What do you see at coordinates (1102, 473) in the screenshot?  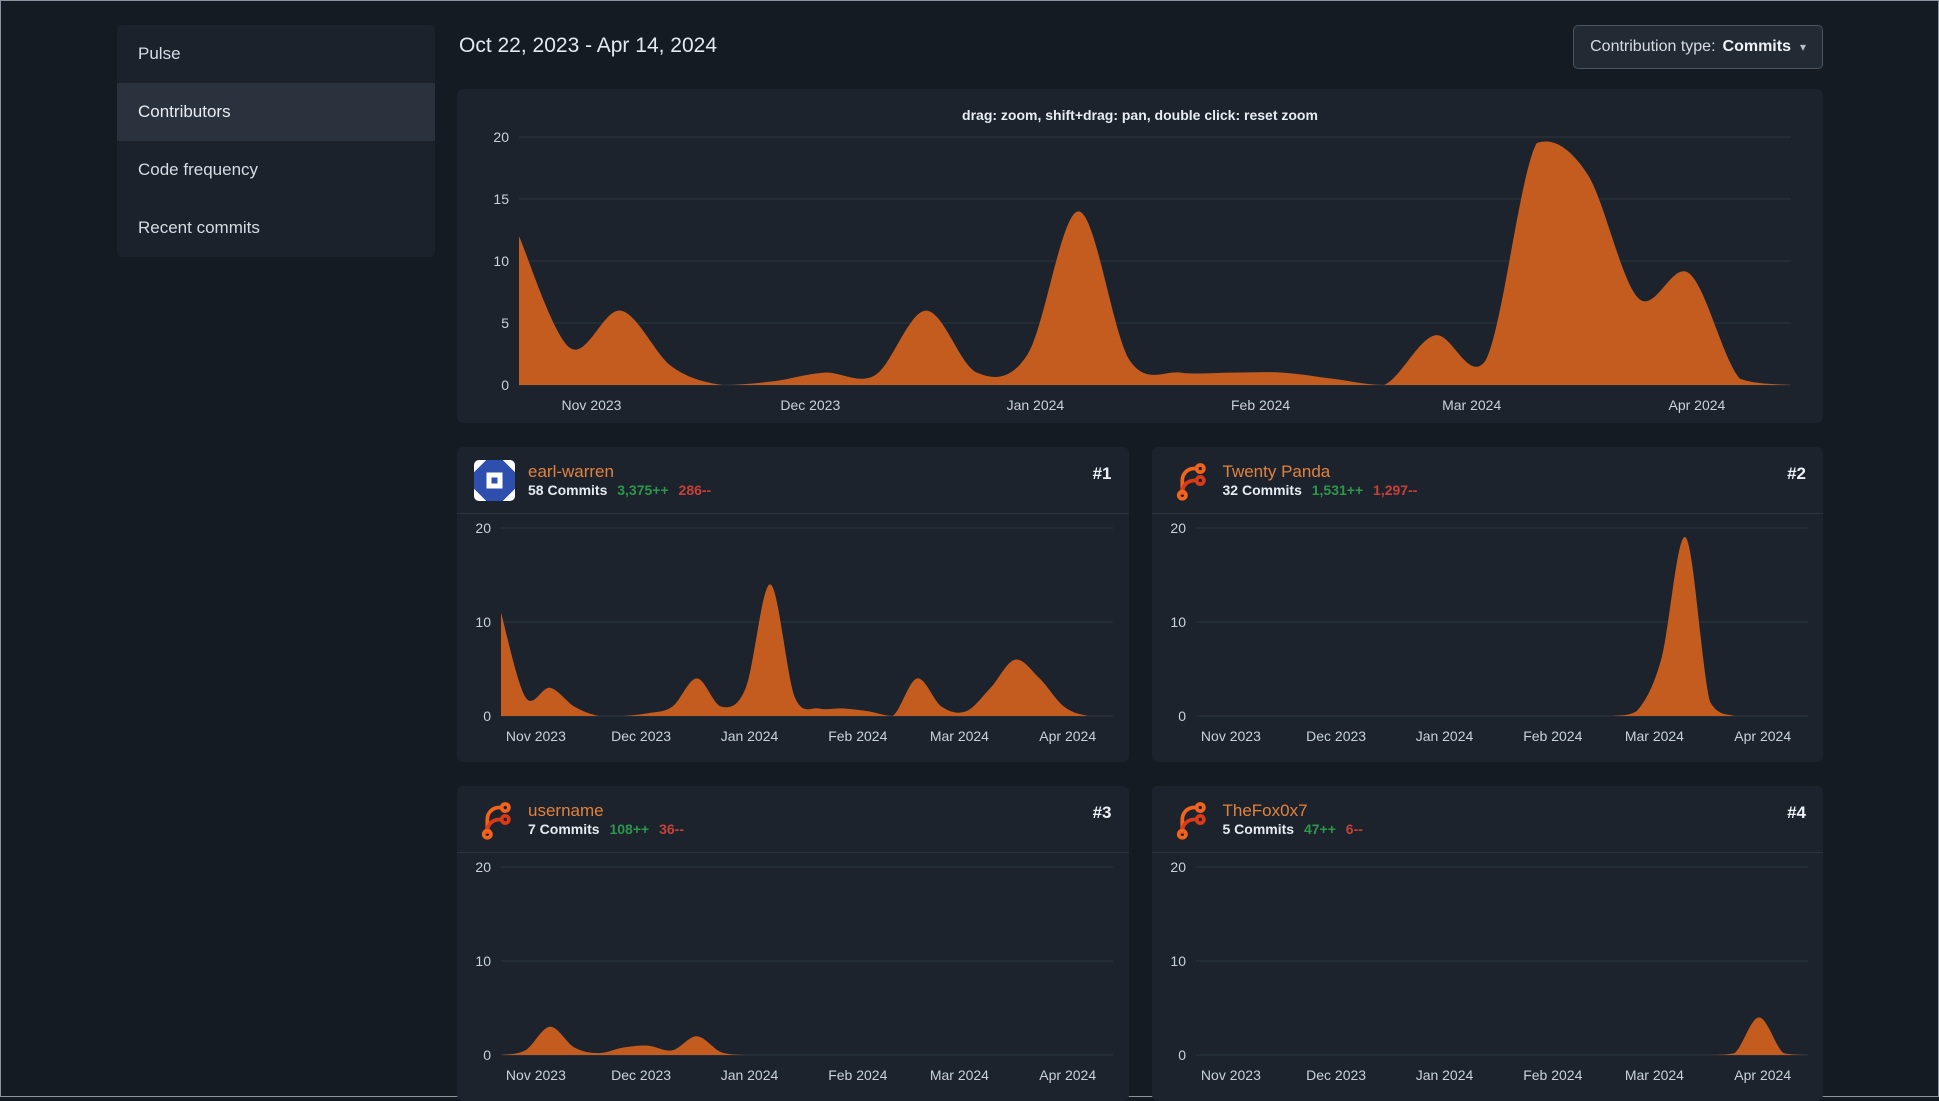 I see `contributor-rank-badge: #1` at bounding box center [1102, 473].